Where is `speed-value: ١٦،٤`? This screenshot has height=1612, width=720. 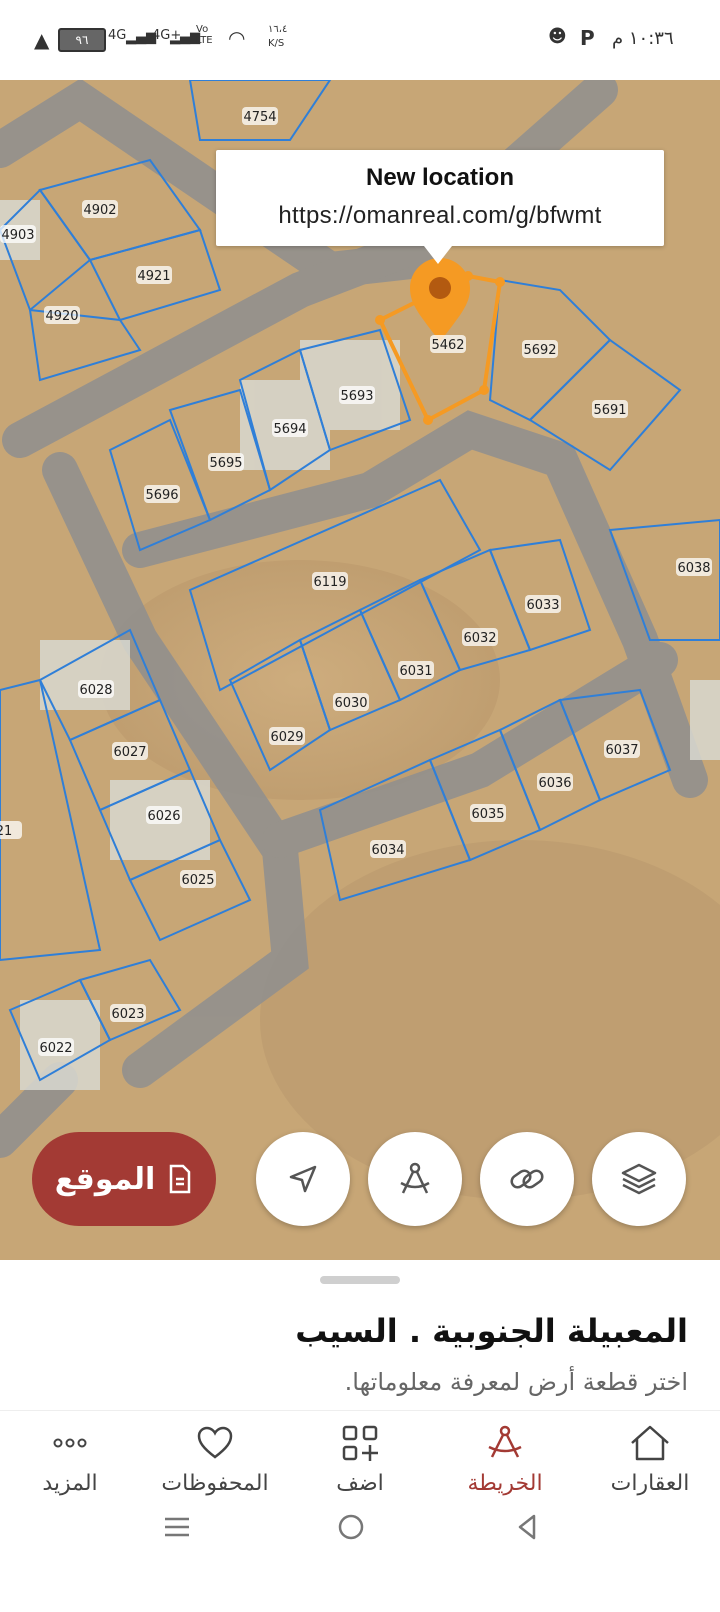
speed-value: ١٦،٤ is located at coordinates (278, 29).